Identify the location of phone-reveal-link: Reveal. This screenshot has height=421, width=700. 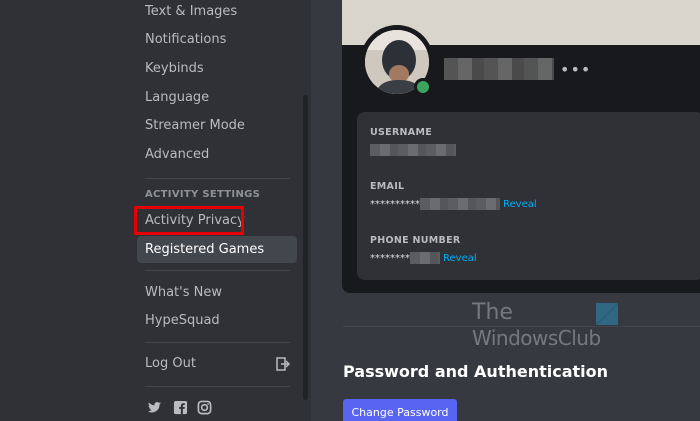
(460, 258).